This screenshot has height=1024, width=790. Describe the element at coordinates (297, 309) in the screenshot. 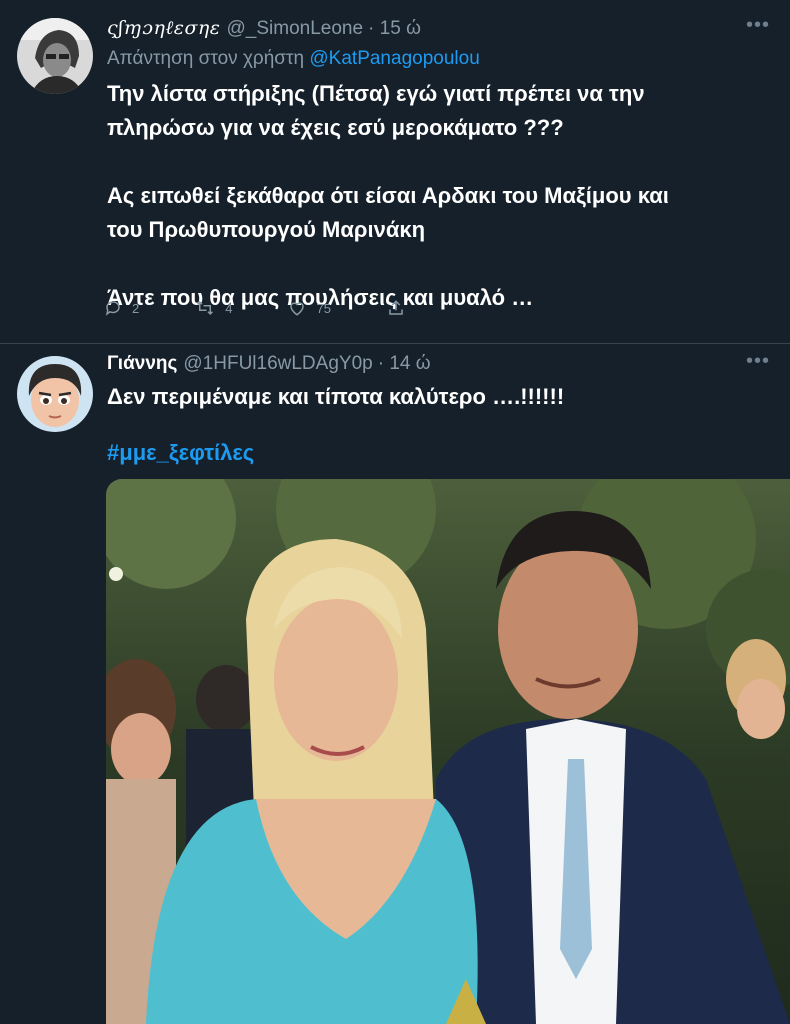

I see `heart-icon` at that location.